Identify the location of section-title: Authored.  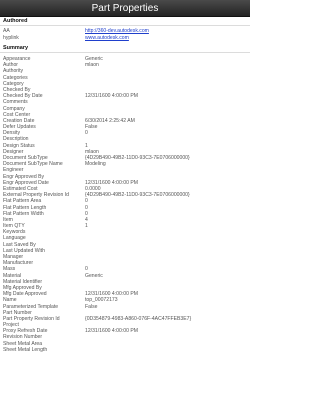
(15, 21).